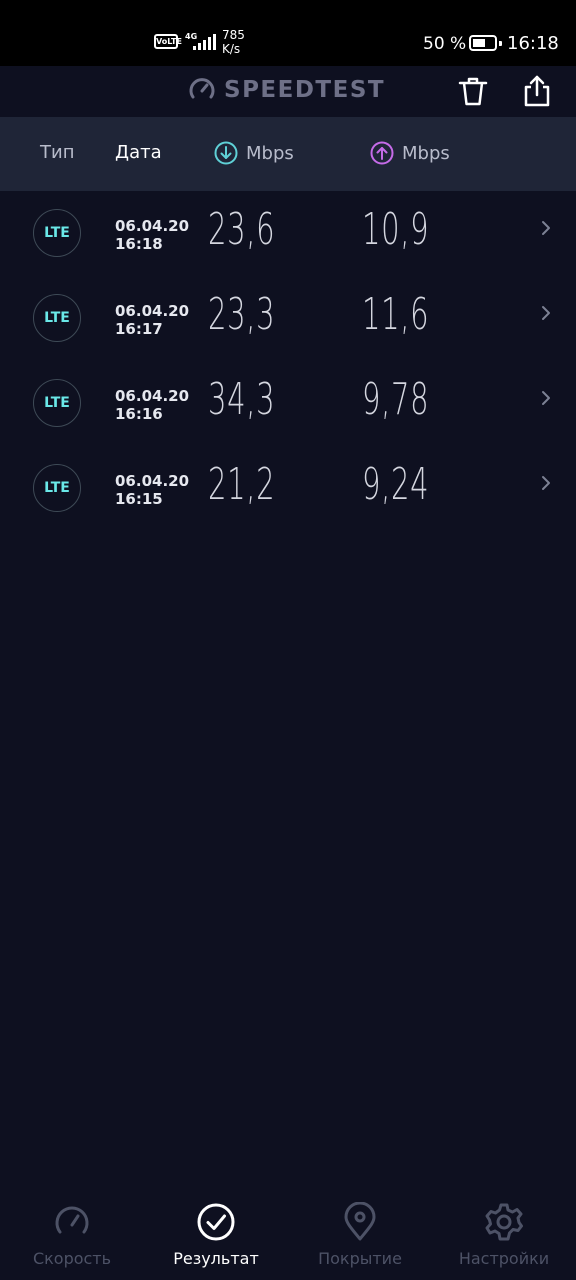 The height and width of the screenshot is (1280, 576). Describe the element at coordinates (242, 229) in the screenshot. I see `download-value: 23,6` at that location.